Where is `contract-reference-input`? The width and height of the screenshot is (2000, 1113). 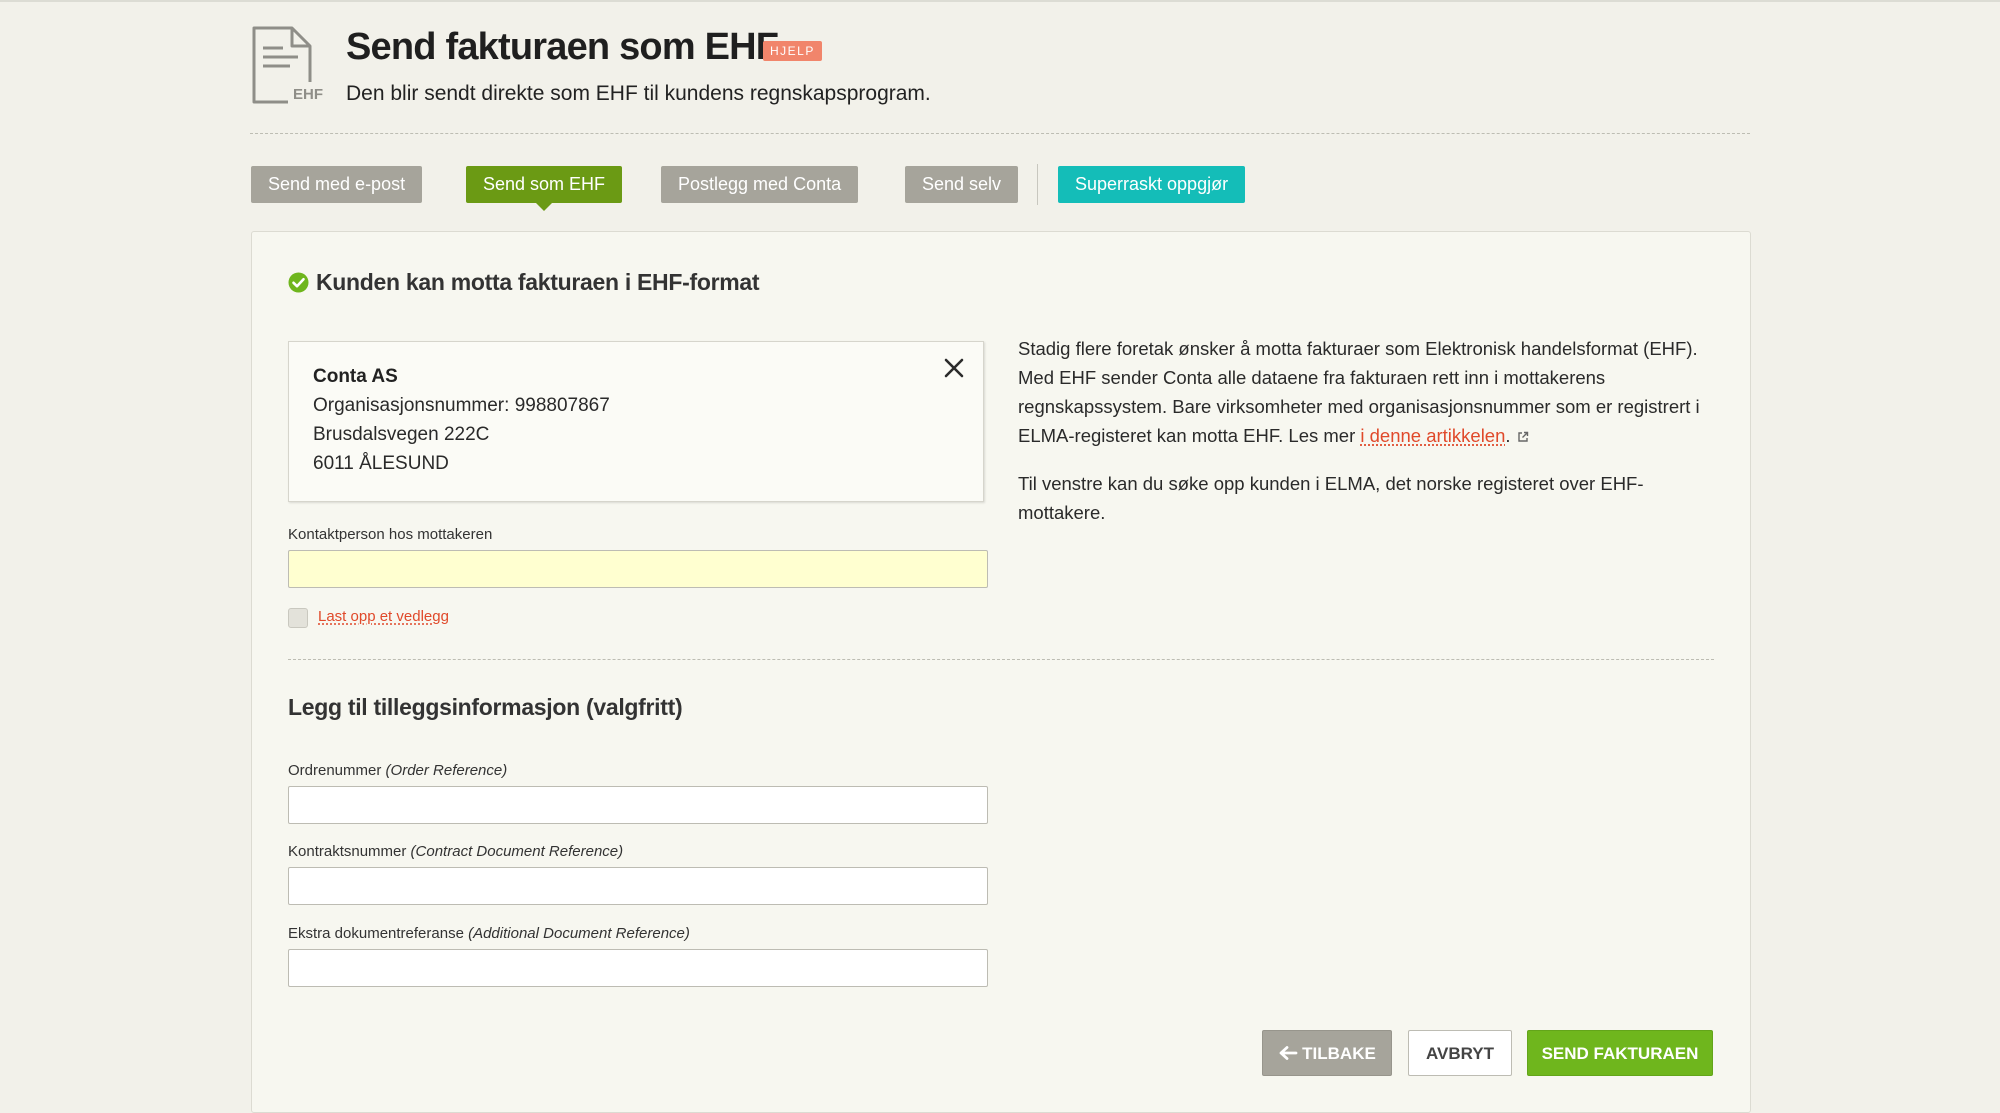 contract-reference-input is located at coordinates (638, 886).